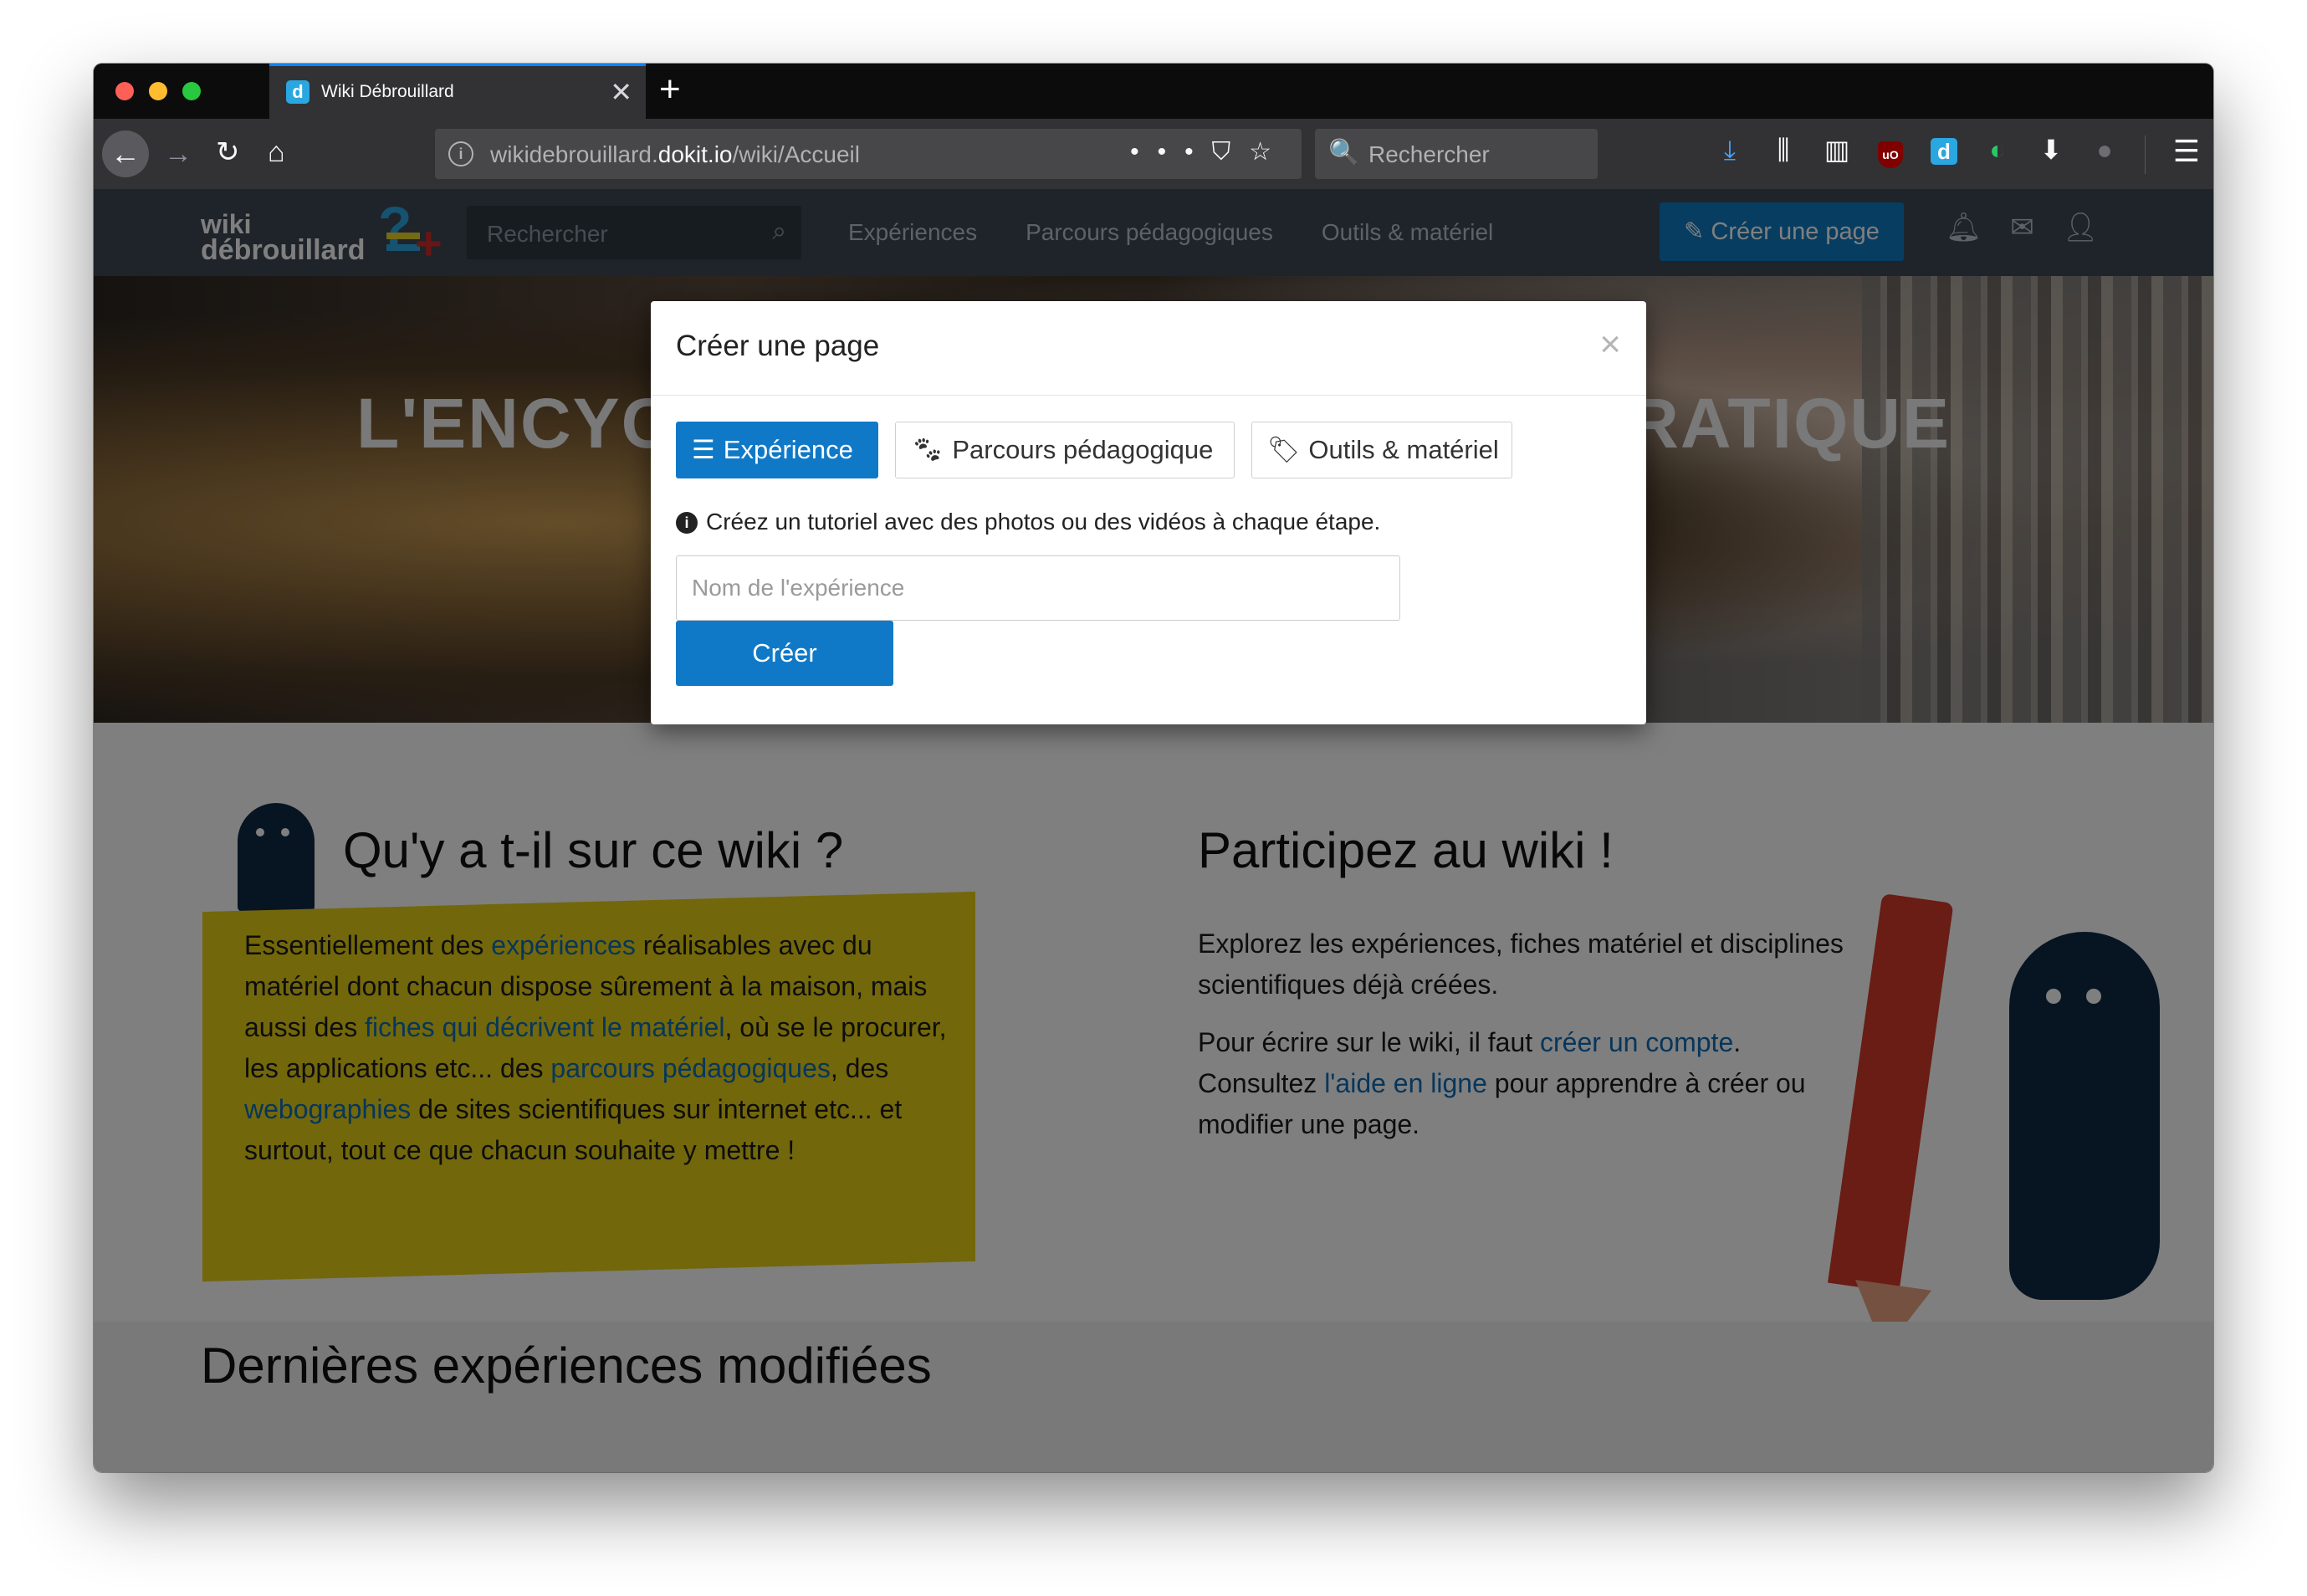 Image resolution: width=2307 pixels, height=1596 pixels. What do you see at coordinates (928, 450) in the screenshot?
I see `paw-icon: 🐾︎` at bounding box center [928, 450].